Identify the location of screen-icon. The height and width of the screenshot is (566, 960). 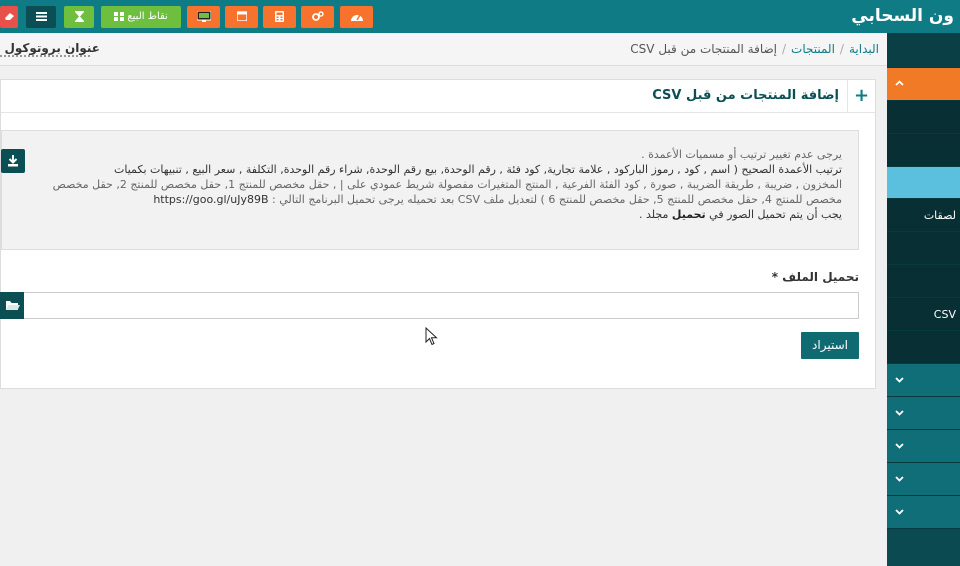
(203, 16).